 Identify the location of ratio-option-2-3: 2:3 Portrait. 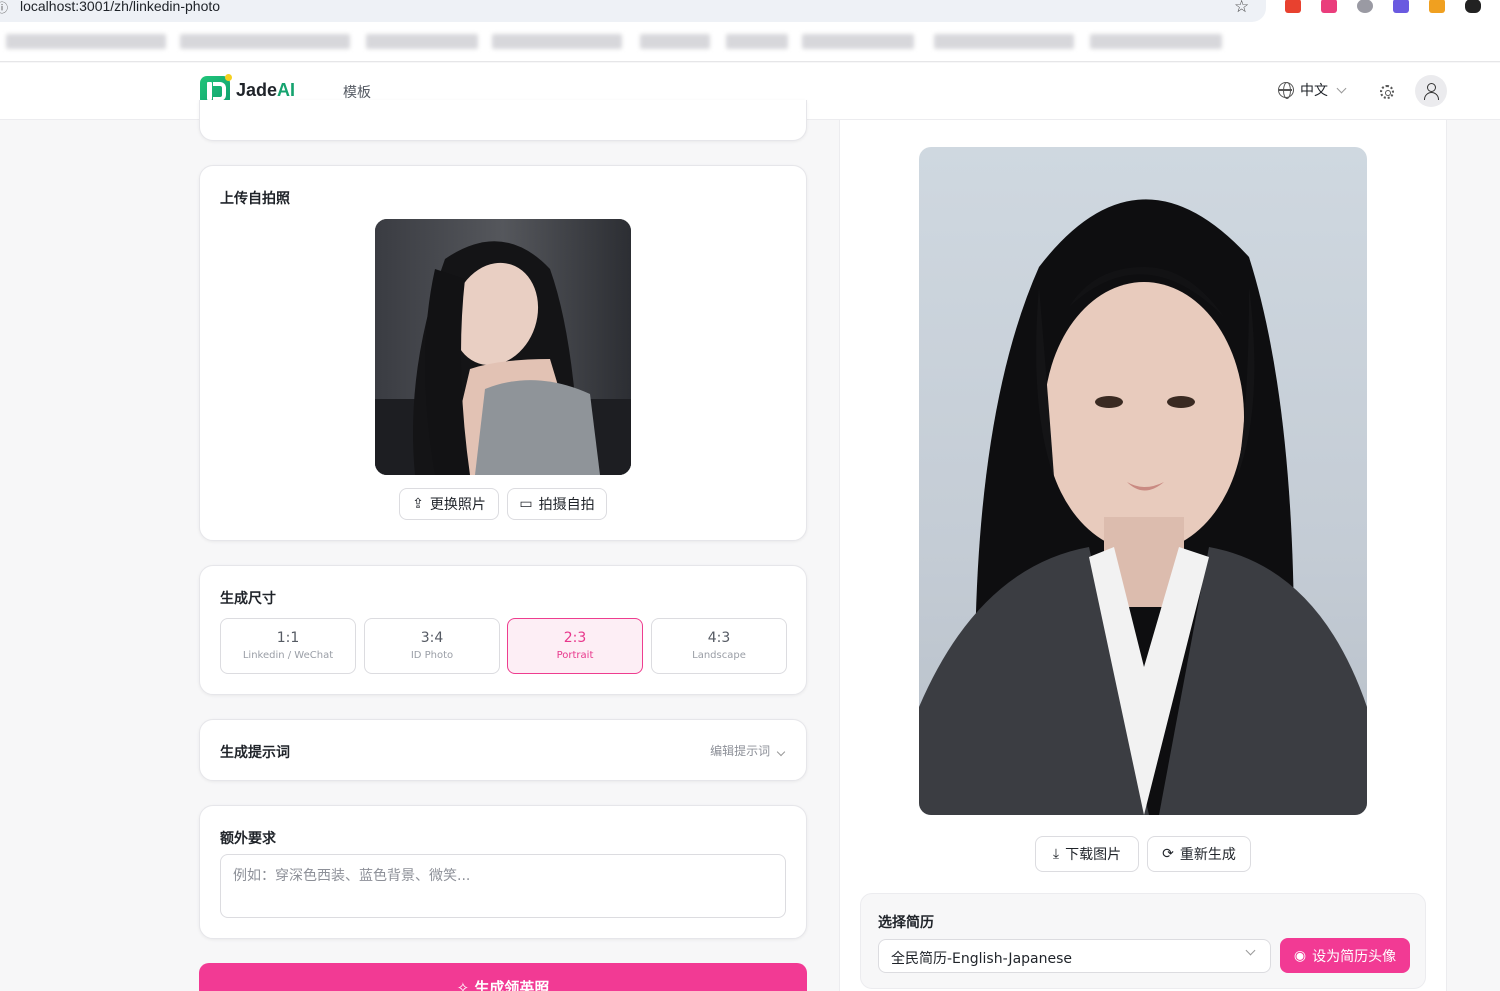
(575, 646).